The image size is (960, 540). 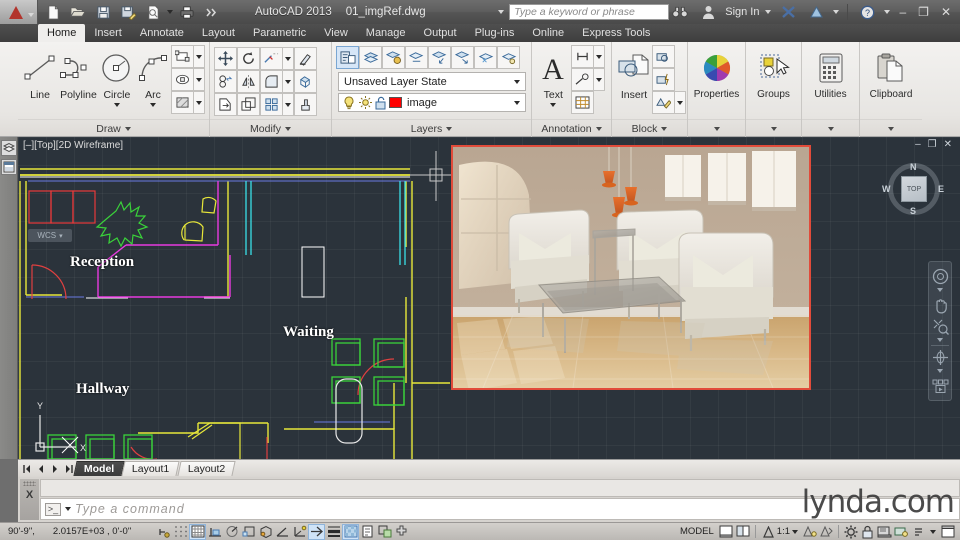 I want to click on layer-off-icon, so click(x=508, y=57).